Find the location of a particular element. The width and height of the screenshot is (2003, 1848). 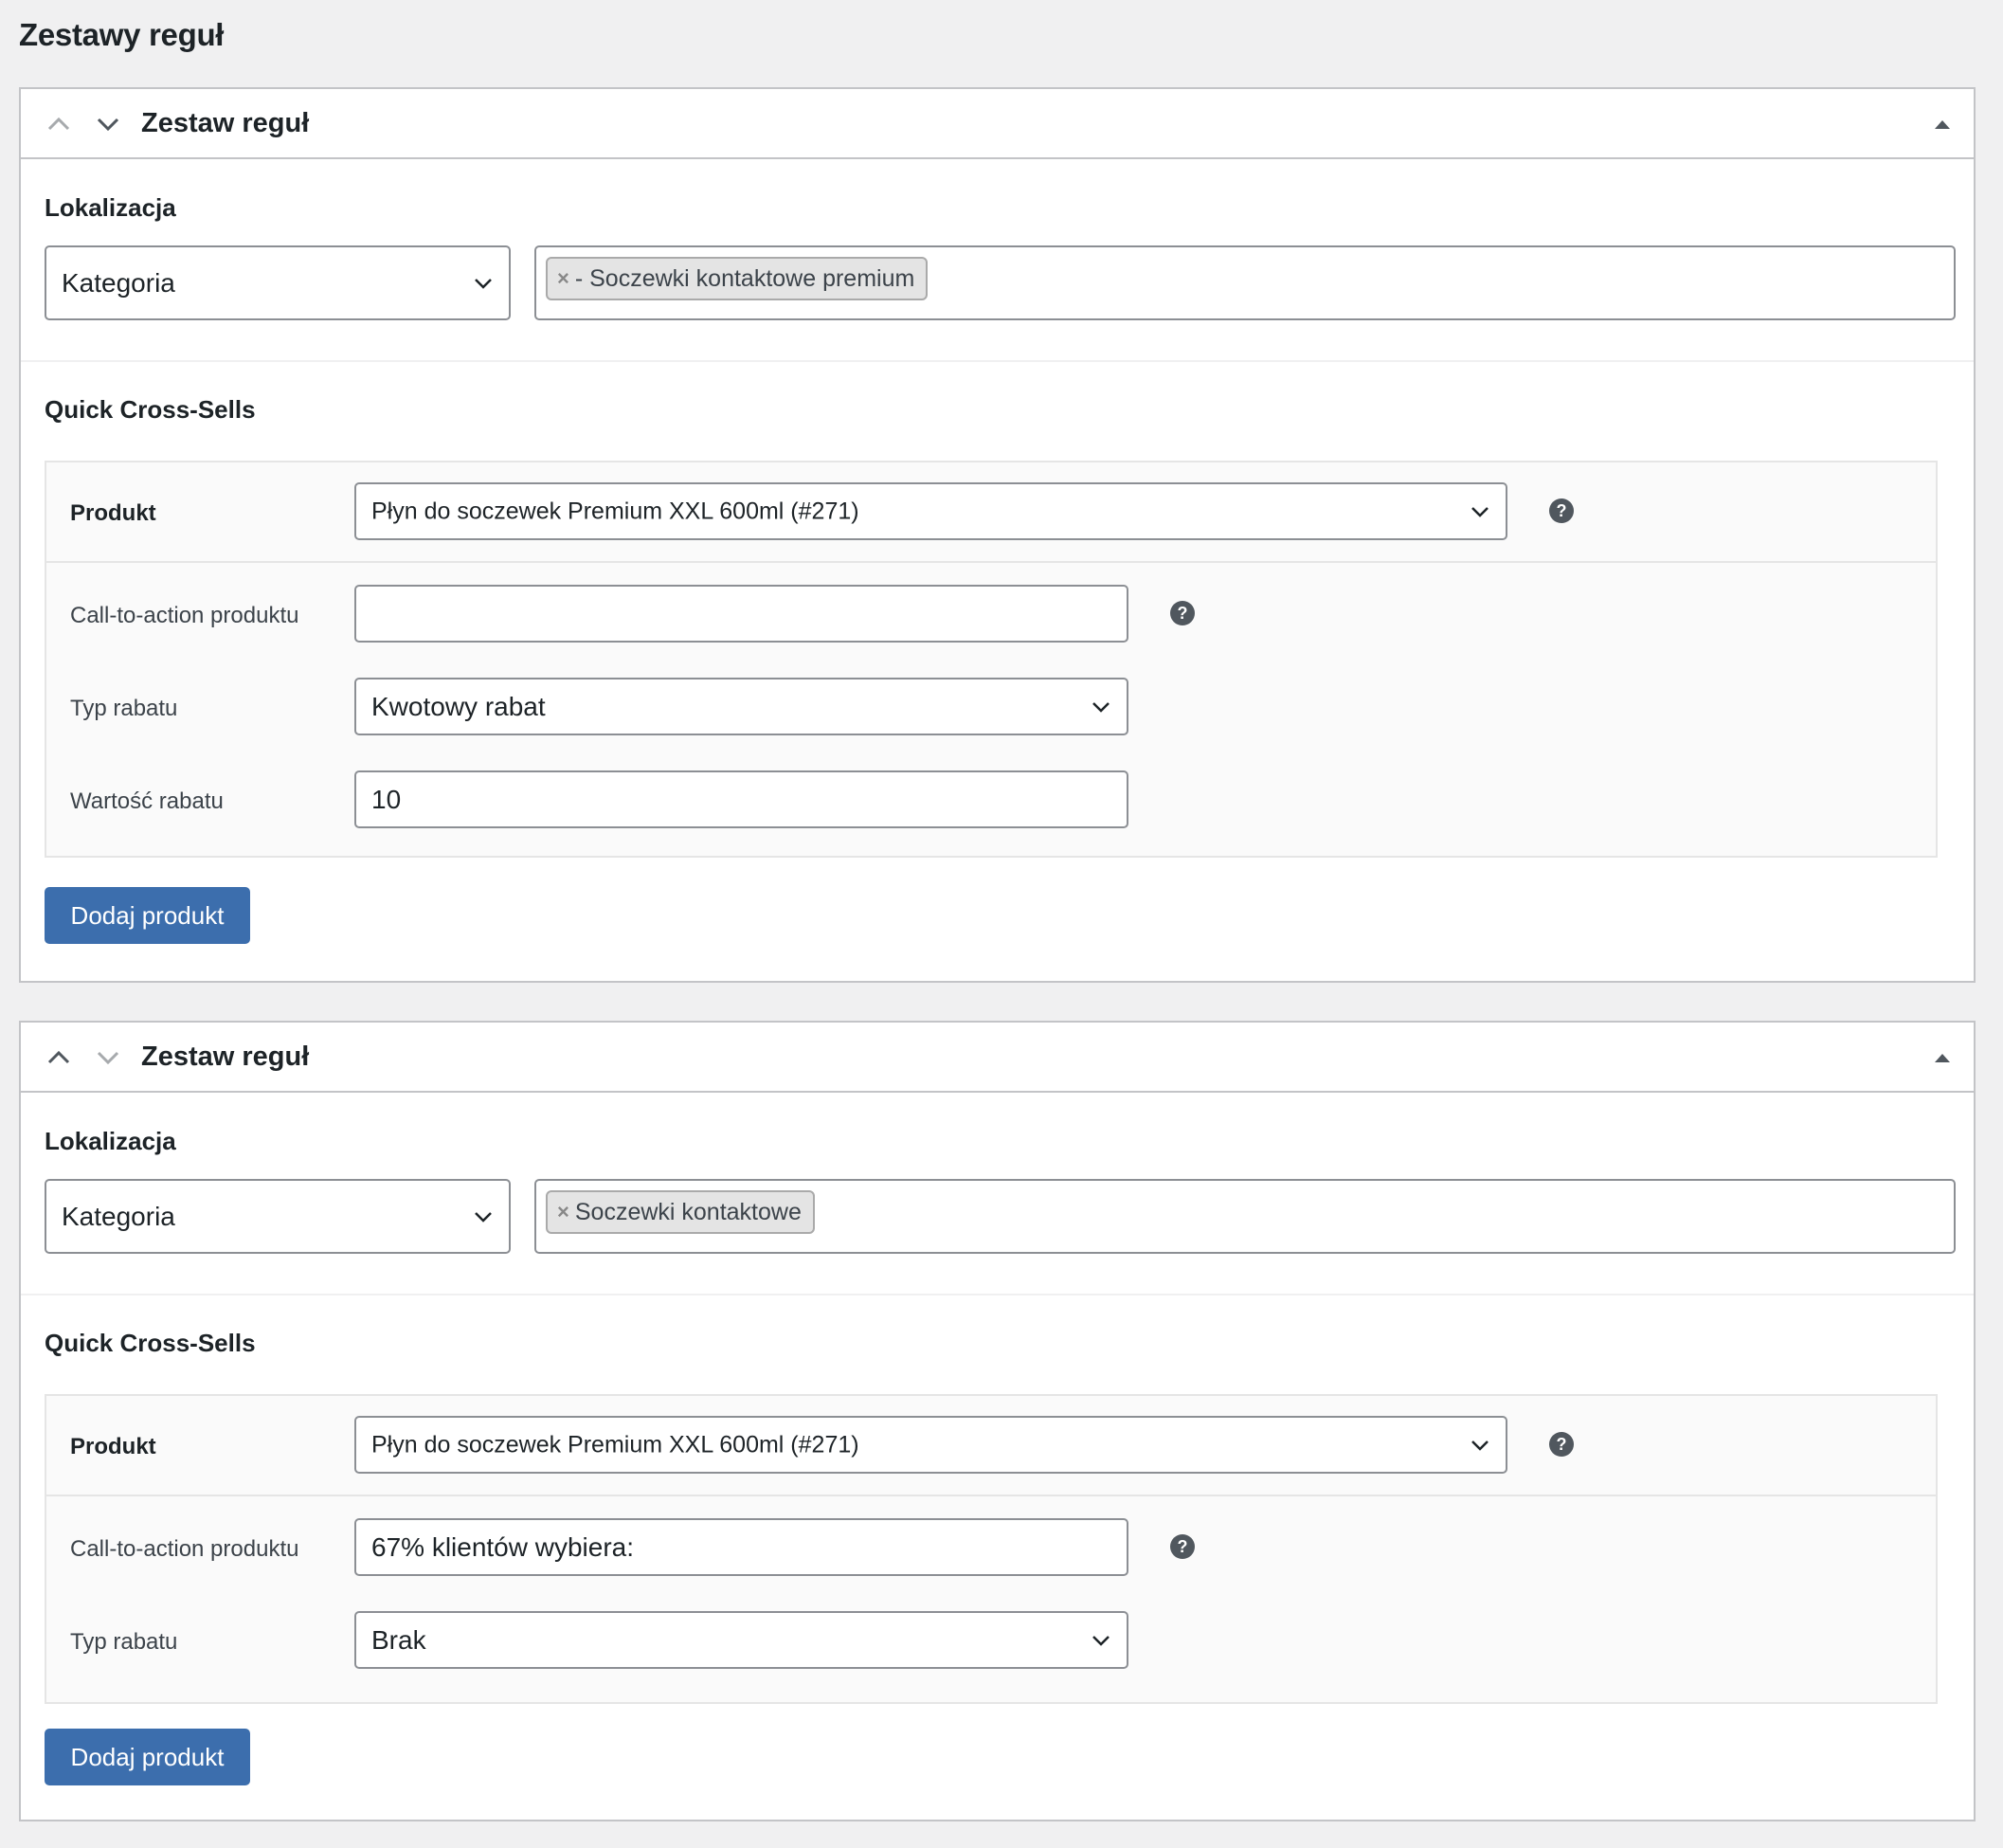

category-tag-label: - Soczewki kontaktowe premium is located at coordinates (744, 278).